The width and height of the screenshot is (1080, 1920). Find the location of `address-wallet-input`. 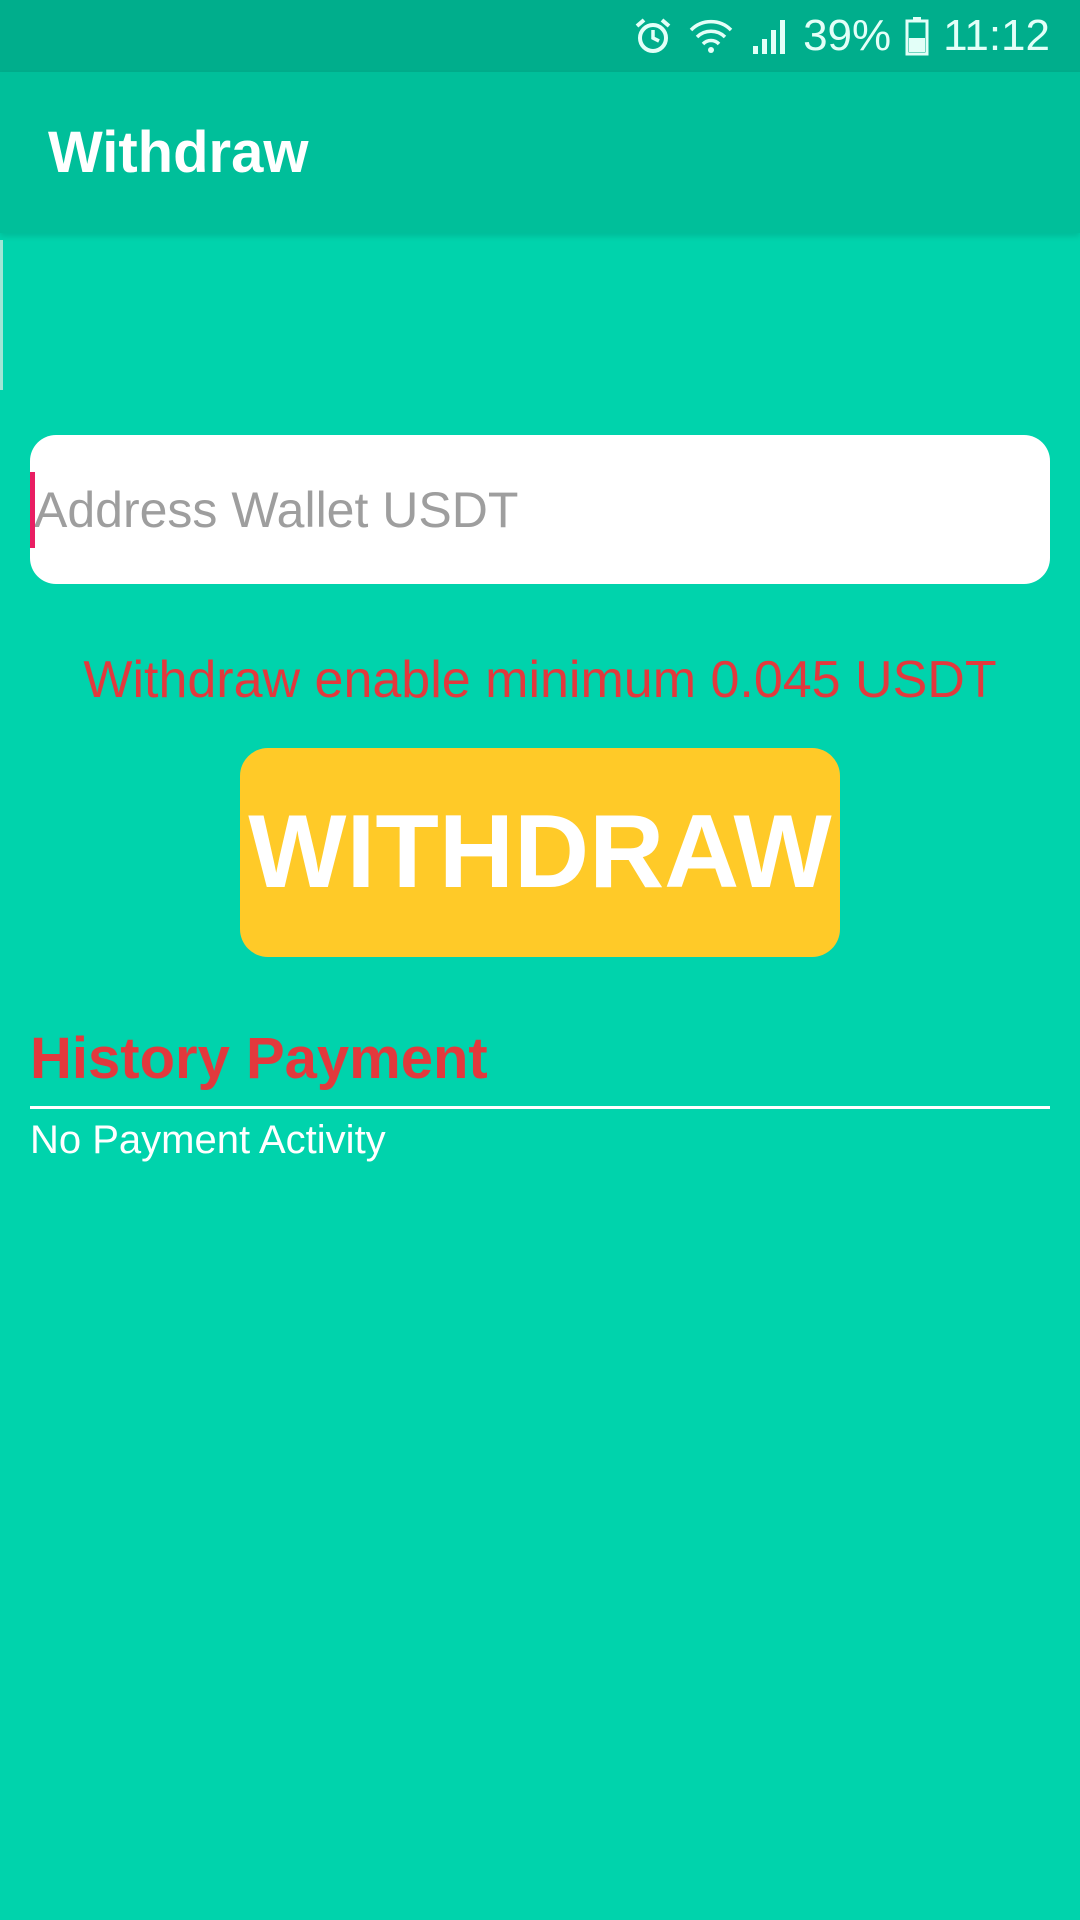

address-wallet-input is located at coordinates (540, 509).